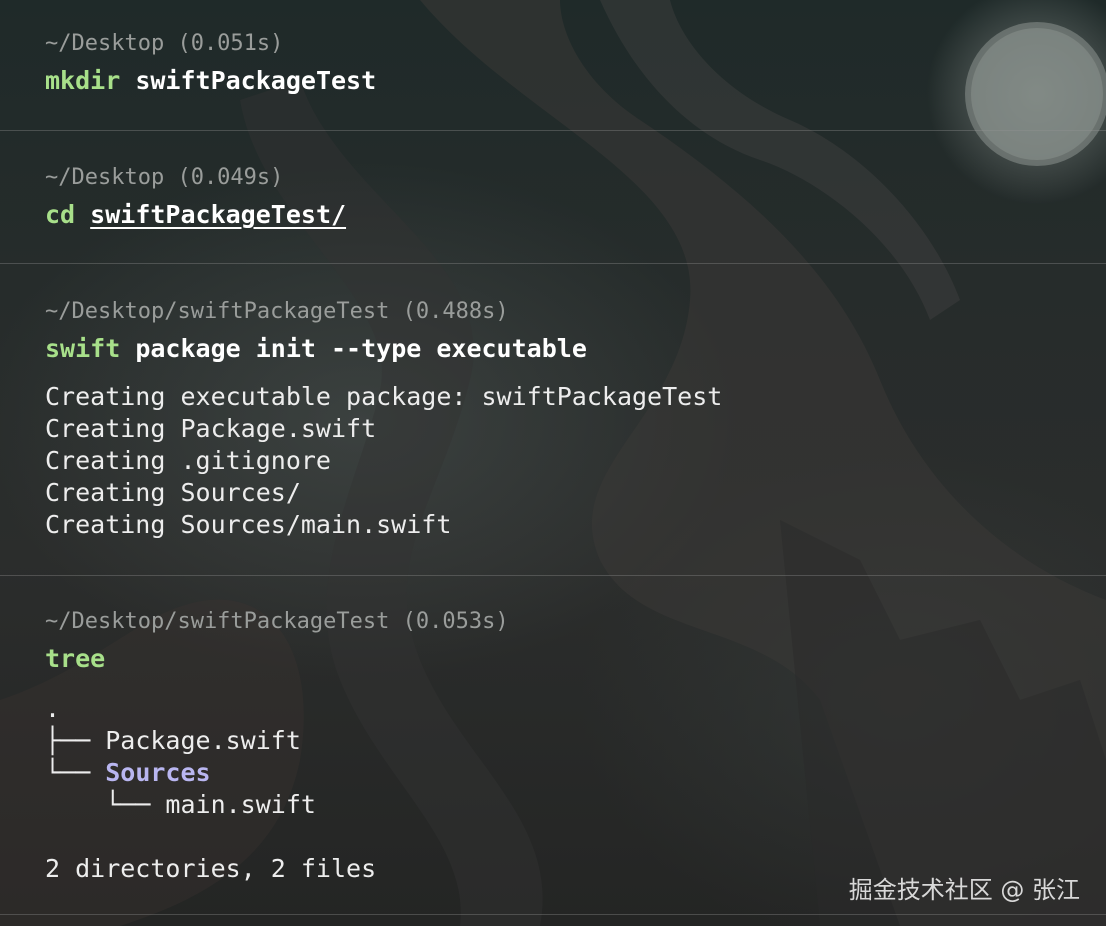  I want to click on block-path: ~/Desktop/swiftPackageTest (0.053s), so click(277, 621).